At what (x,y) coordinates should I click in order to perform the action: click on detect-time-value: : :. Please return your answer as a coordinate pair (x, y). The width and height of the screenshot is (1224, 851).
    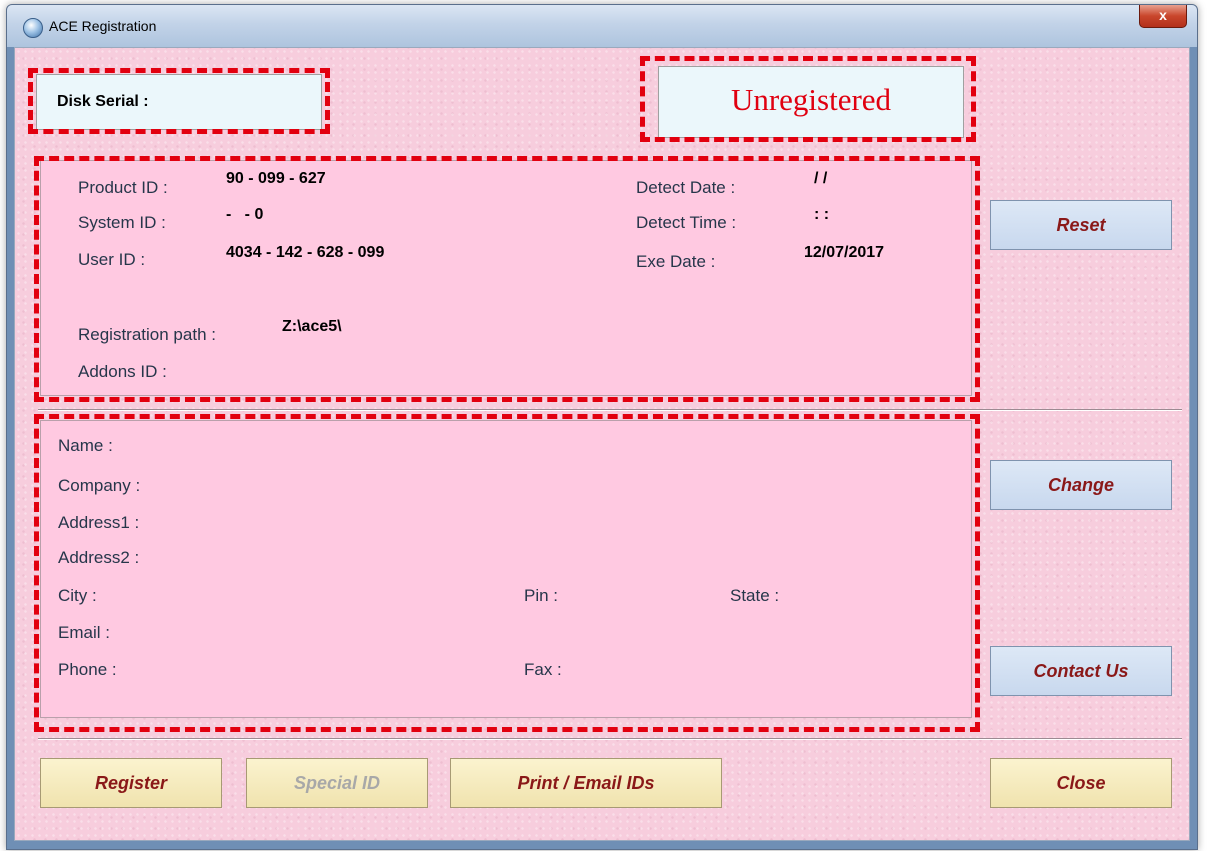
    Looking at the image, I should click on (822, 214).